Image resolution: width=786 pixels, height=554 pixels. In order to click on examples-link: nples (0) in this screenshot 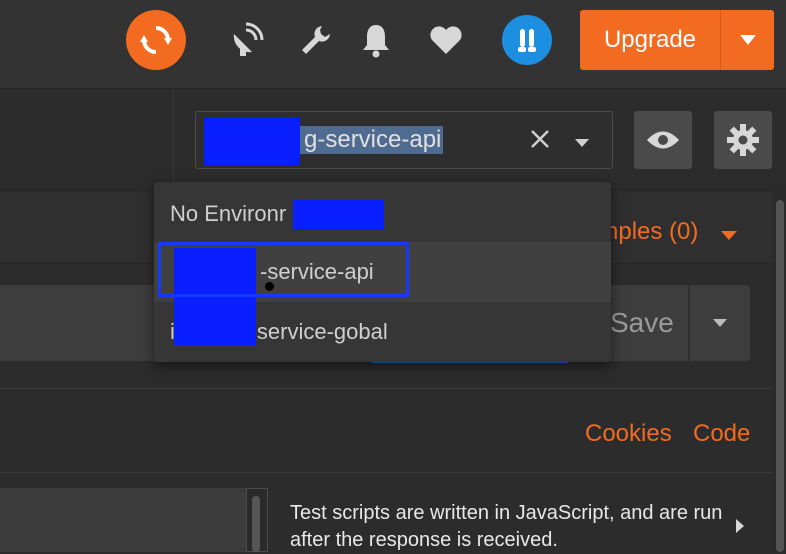, I will do `click(651, 232)`.